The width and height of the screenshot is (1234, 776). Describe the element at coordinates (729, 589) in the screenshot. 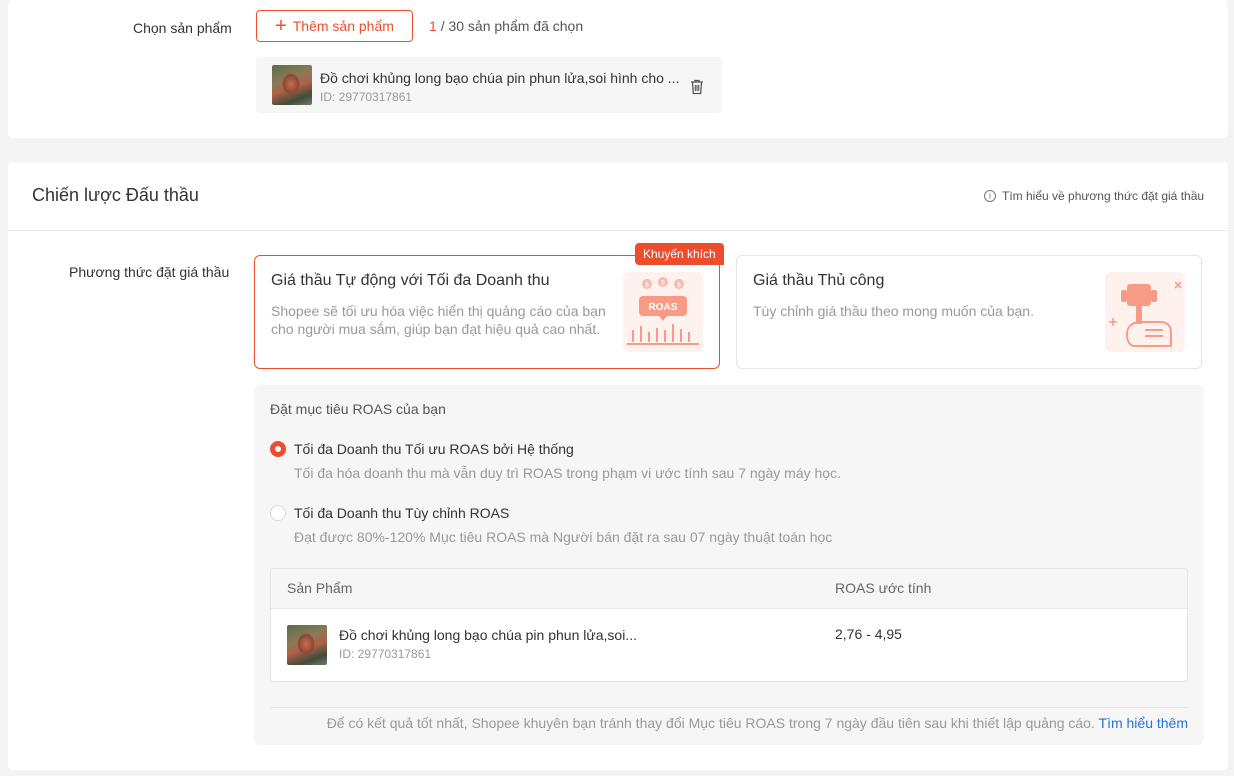

I see `table-header: Sản Phẩm ROAS ước tính` at that location.